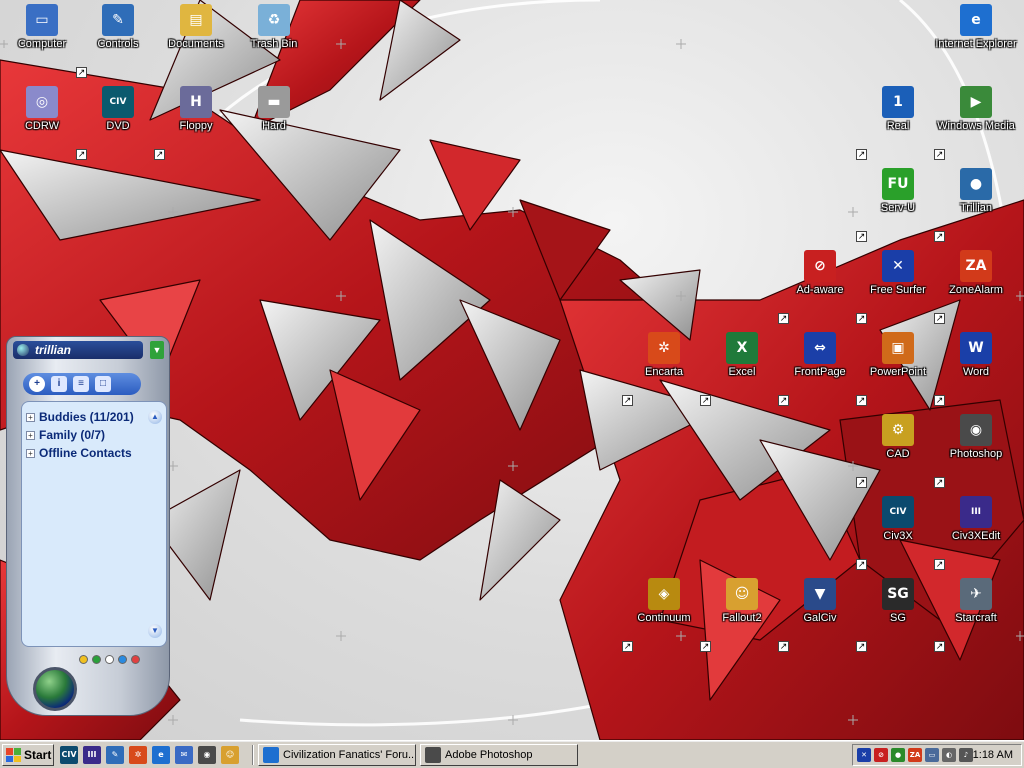 The width and height of the screenshot is (1024, 768). What do you see at coordinates (898, 372) in the screenshot?
I see `desktop-icon-label: PowerPoint` at bounding box center [898, 372].